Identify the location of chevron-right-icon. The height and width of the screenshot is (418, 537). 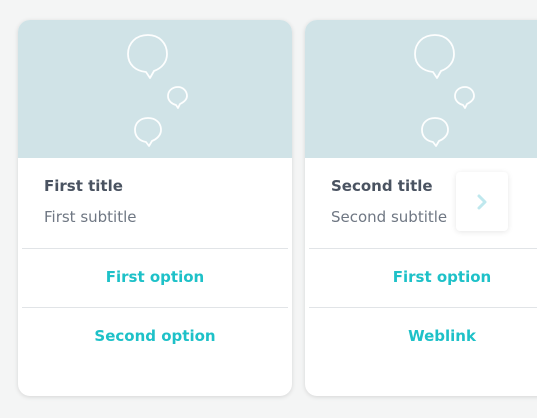
(482, 201).